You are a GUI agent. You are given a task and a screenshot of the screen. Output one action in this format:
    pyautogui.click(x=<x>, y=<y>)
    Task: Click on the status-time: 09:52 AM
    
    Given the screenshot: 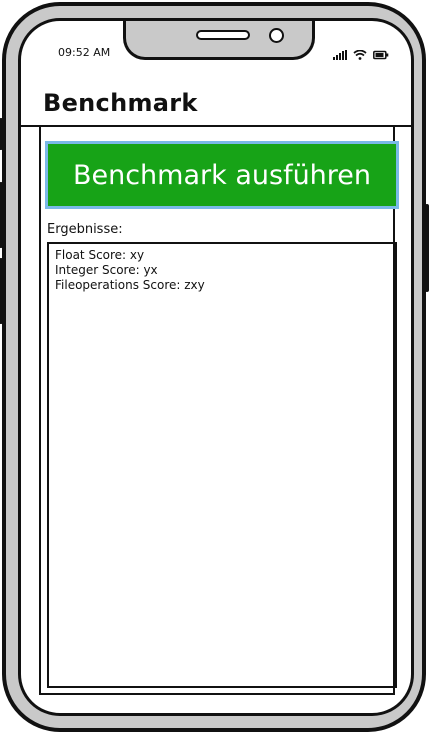 What is the action you would take?
    pyautogui.click(x=84, y=52)
    